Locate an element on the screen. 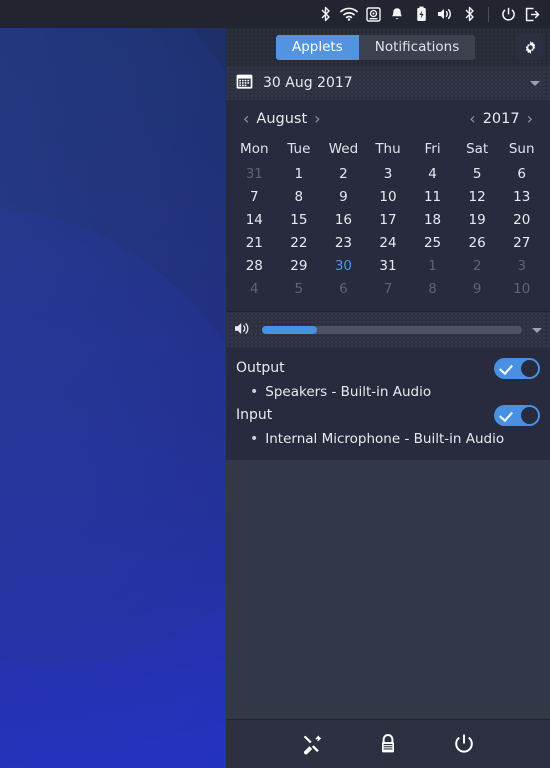  calendar-header: 30 Aug 2017 is located at coordinates (388, 83).